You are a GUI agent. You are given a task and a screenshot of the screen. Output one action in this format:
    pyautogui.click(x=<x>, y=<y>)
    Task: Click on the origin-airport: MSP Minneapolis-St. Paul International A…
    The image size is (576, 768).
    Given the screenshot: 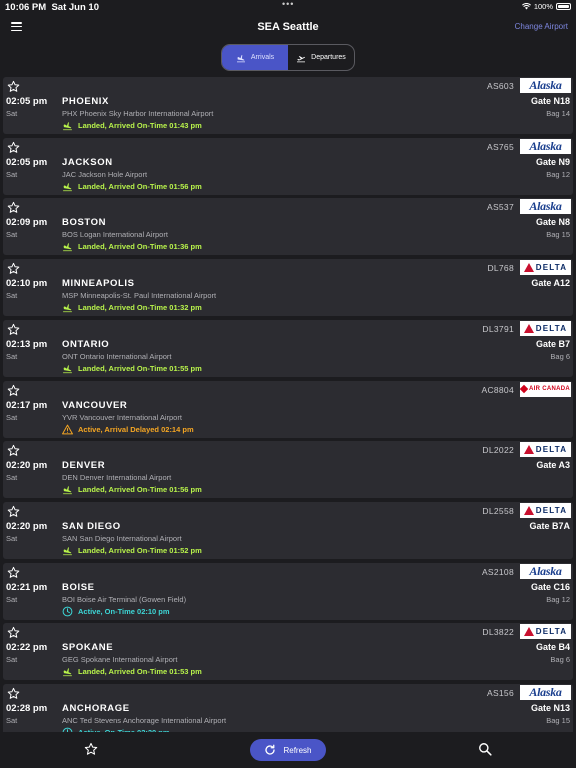 What is the action you would take?
    pyautogui.click(x=139, y=296)
    